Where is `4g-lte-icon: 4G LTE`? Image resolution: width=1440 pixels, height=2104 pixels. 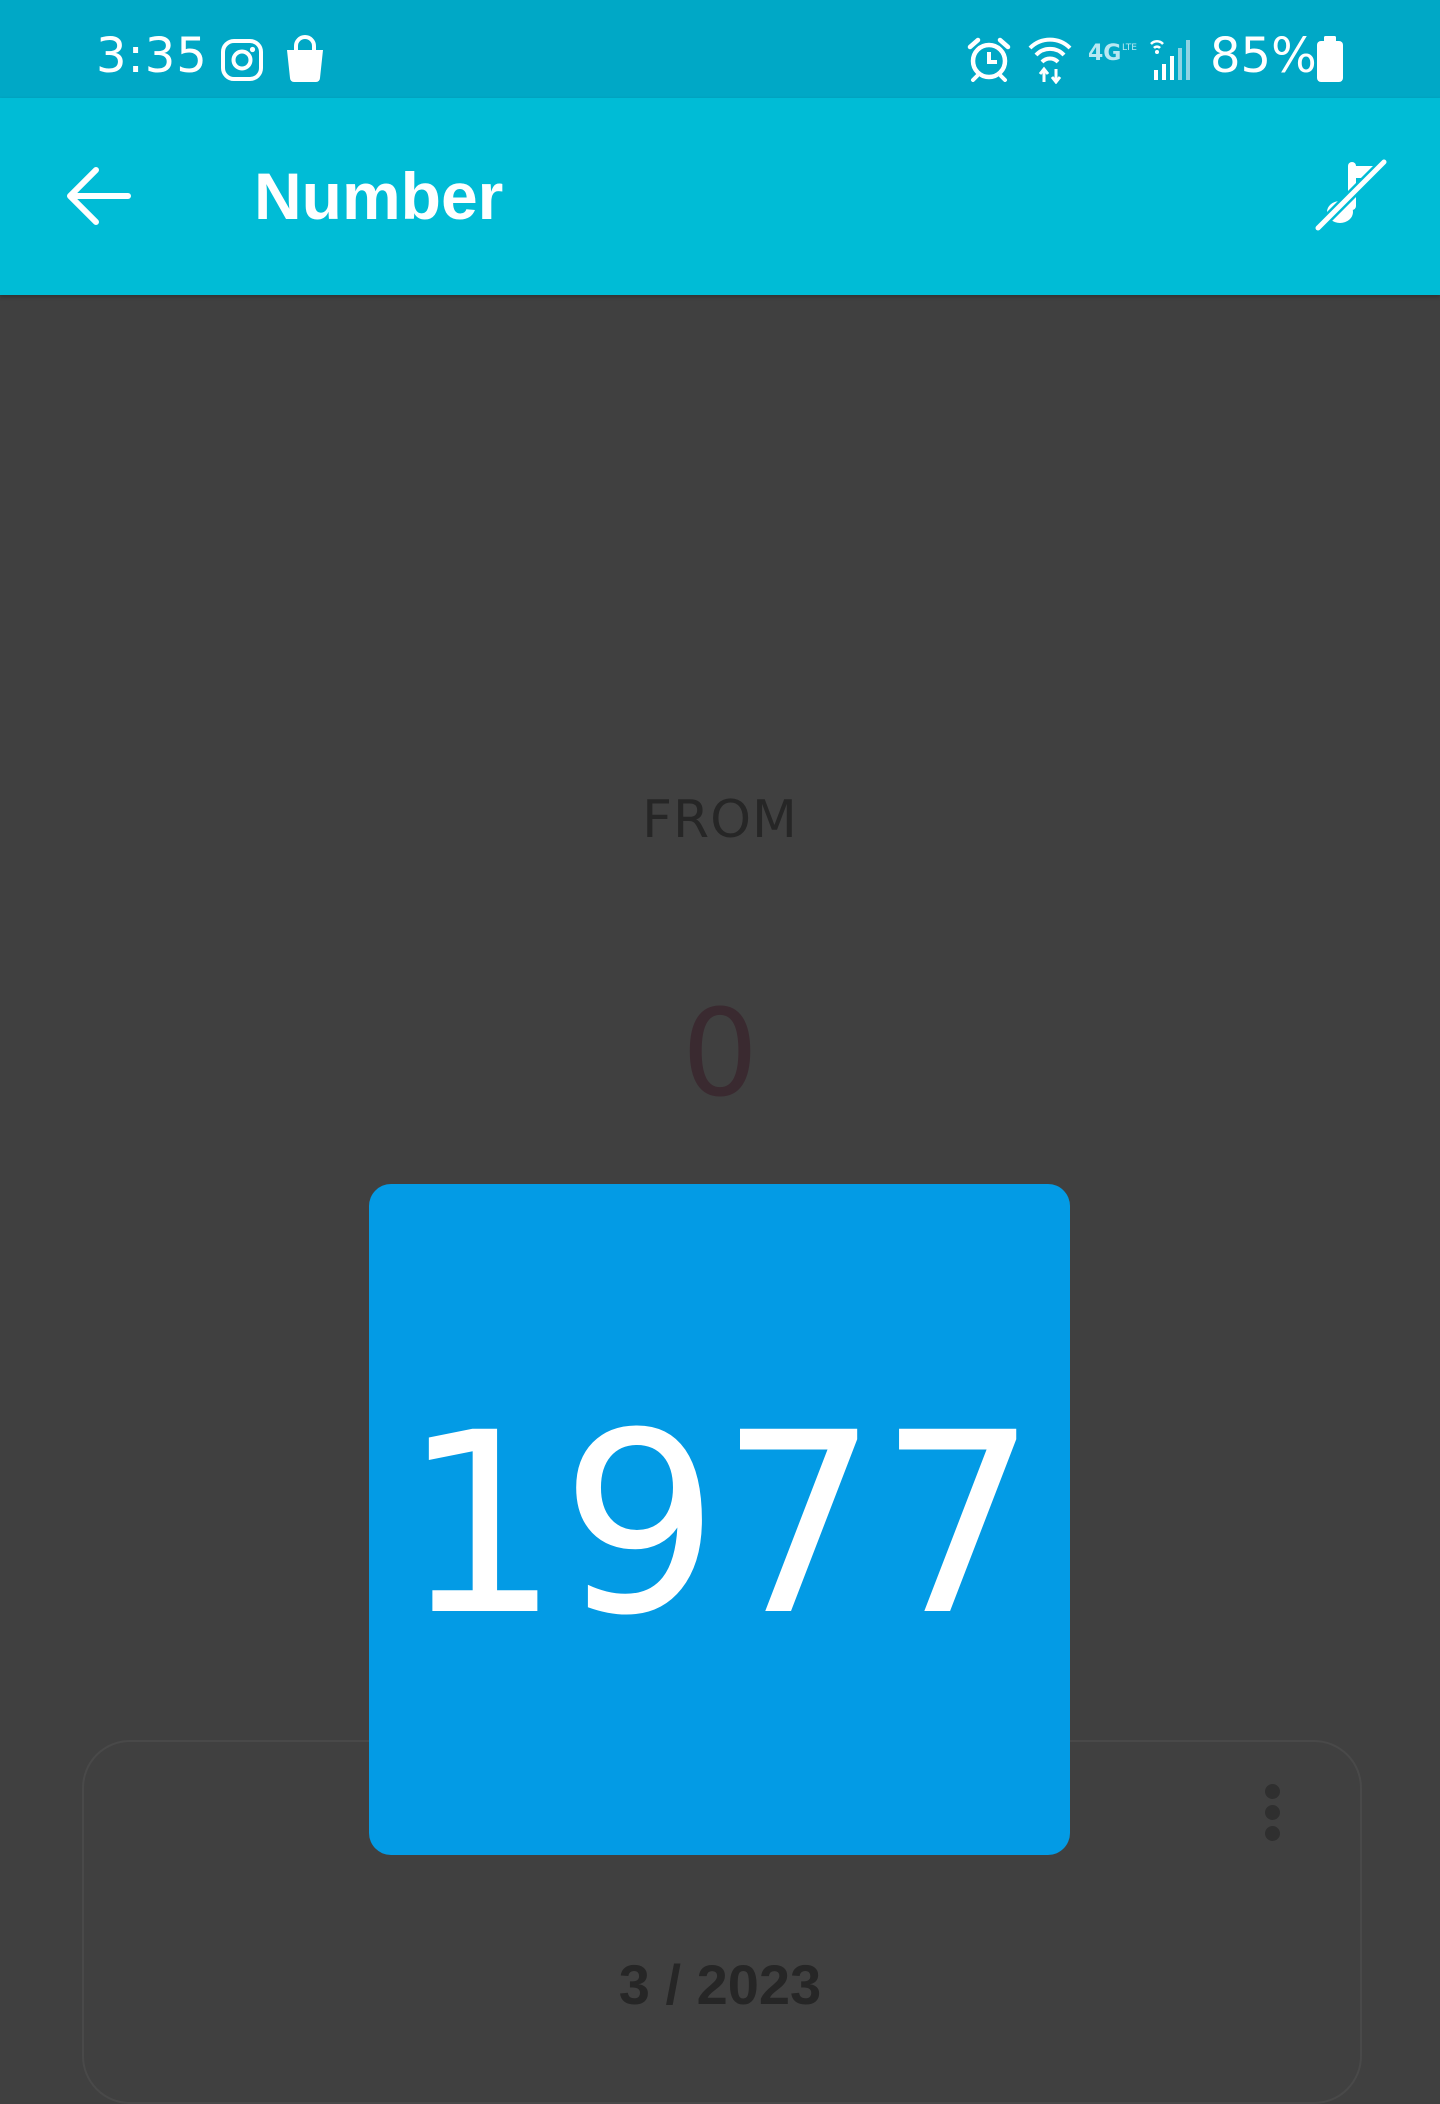
4g-lte-icon: 4G LTE is located at coordinates (1112, 53).